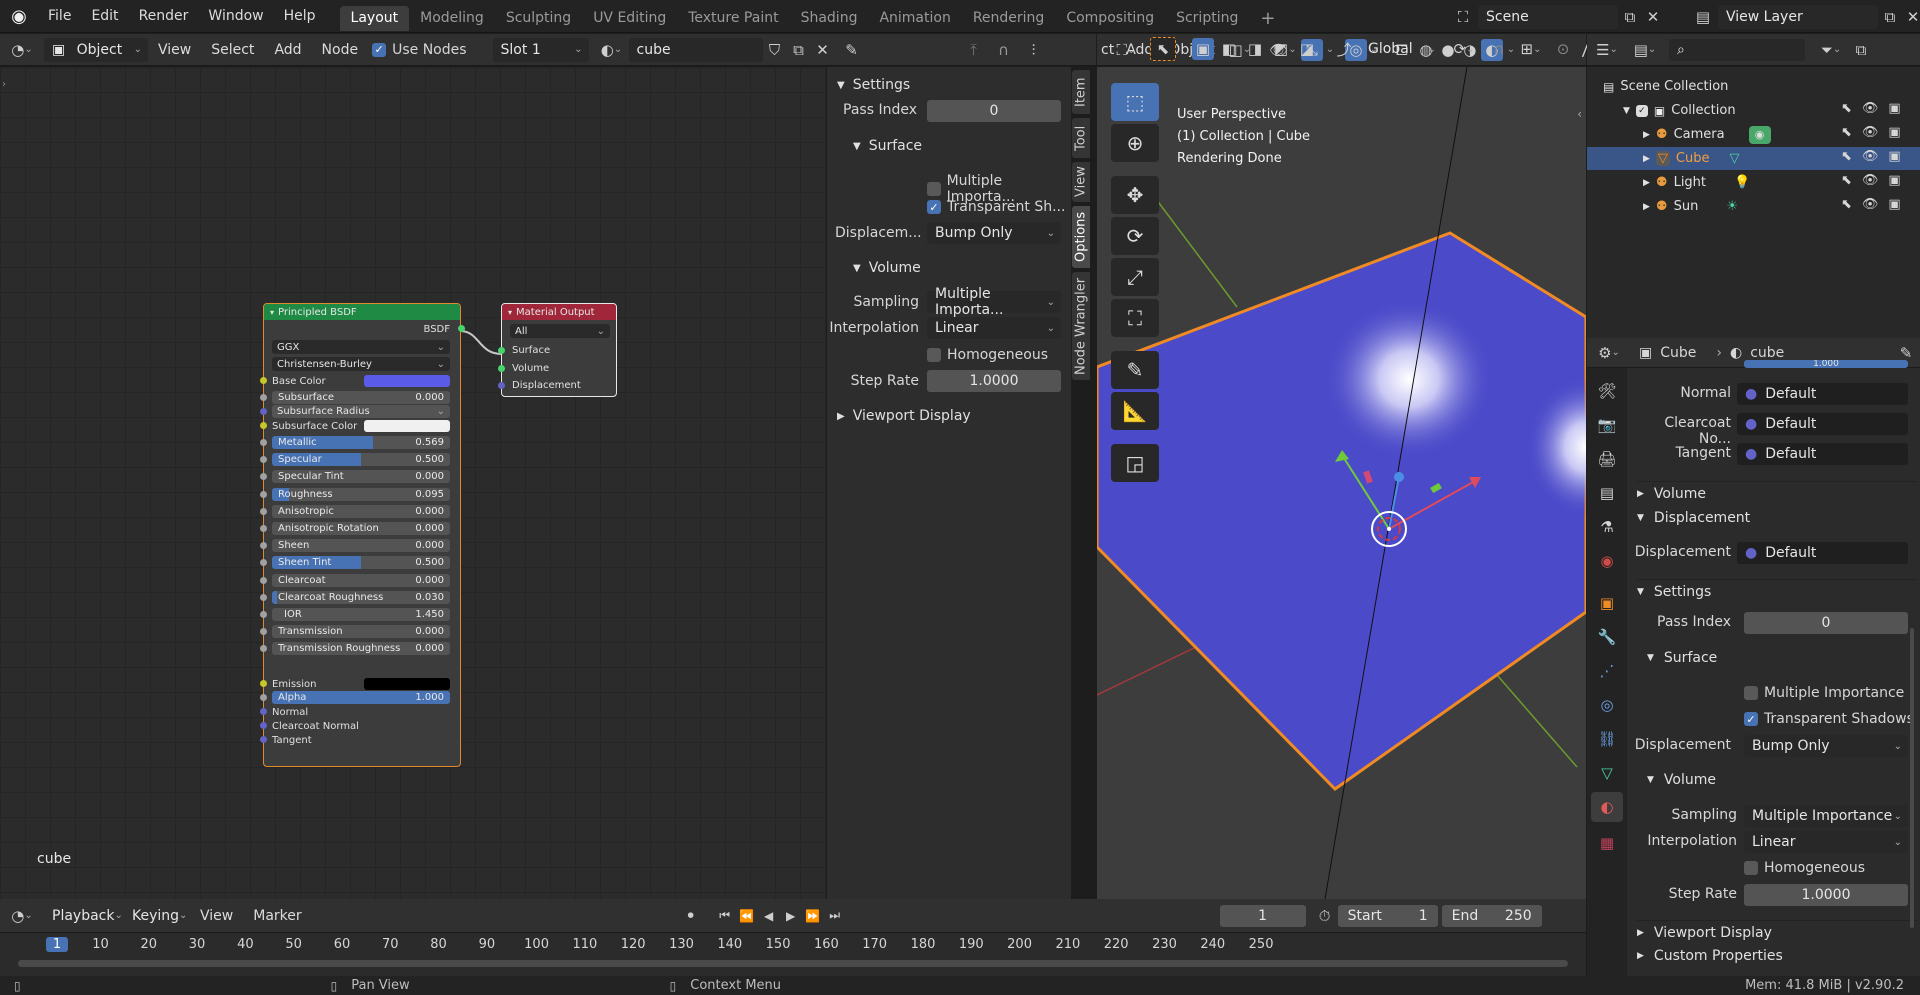  I want to click on displacement-dropdown: Bump Only ⌄, so click(994, 233).